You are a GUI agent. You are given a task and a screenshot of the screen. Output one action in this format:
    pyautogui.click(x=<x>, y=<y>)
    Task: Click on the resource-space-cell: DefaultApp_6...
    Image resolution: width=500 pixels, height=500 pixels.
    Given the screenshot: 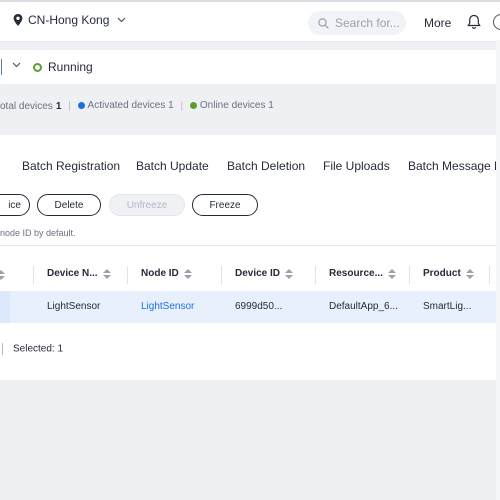 What is the action you would take?
    pyautogui.click(x=363, y=306)
    